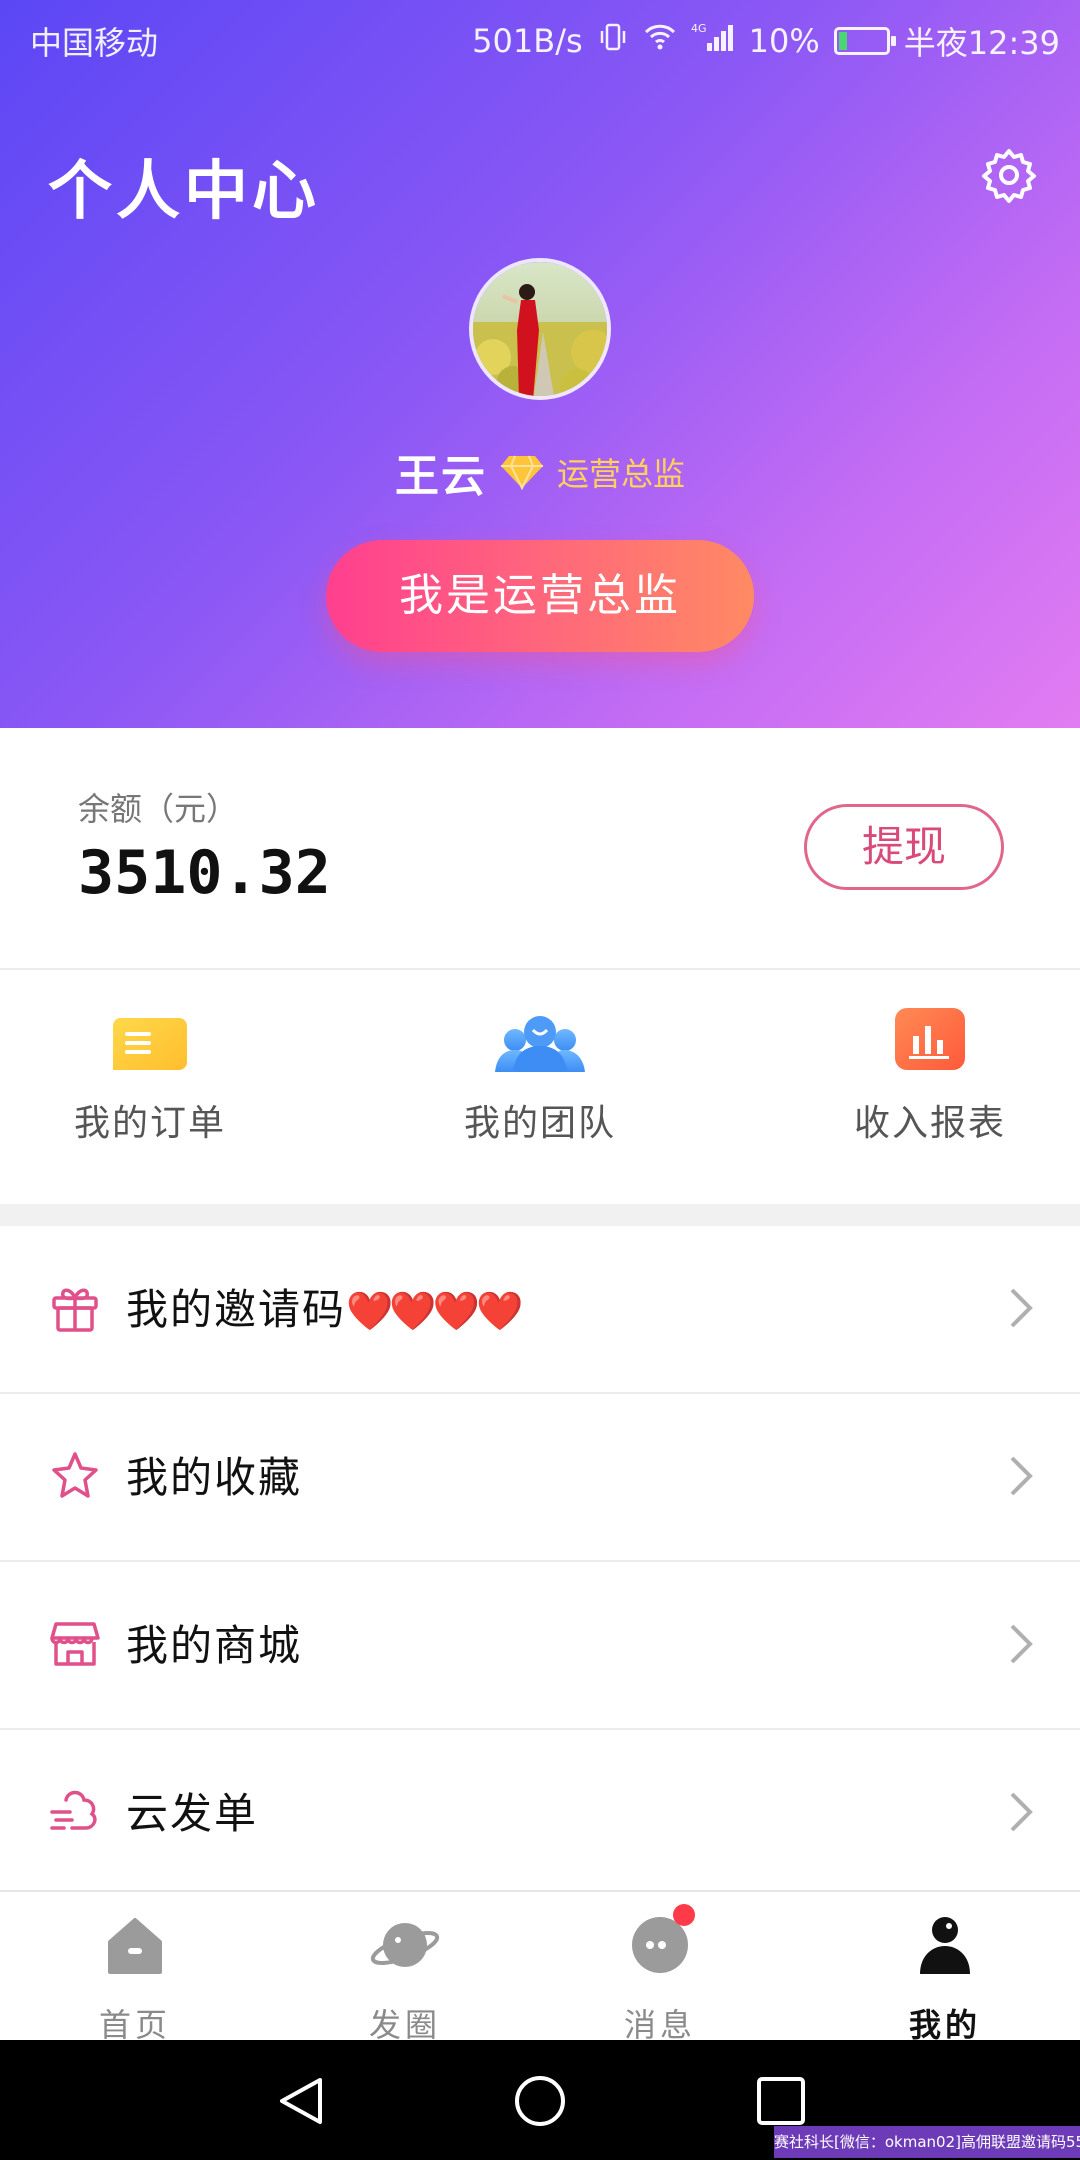 The image size is (1080, 2160). What do you see at coordinates (521, 472) in the screenshot?
I see `diamond-icon` at bounding box center [521, 472].